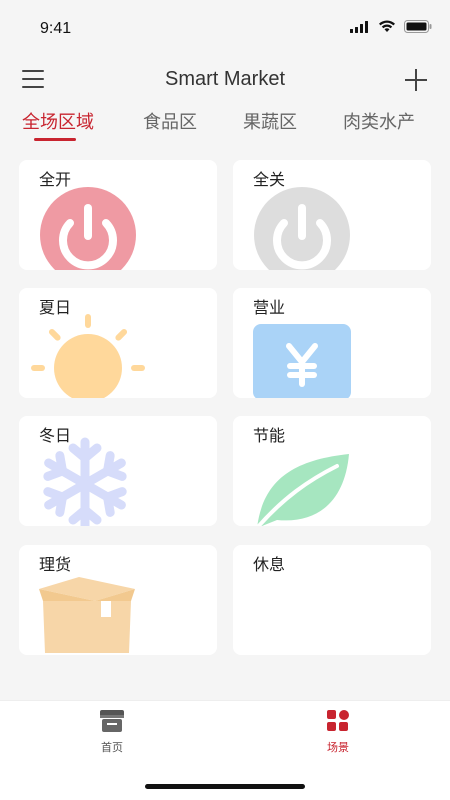 This screenshot has height=800, width=450. I want to click on area-tabs: 全场区域 食品区 果蔬区 肉类水产, so click(225, 123).